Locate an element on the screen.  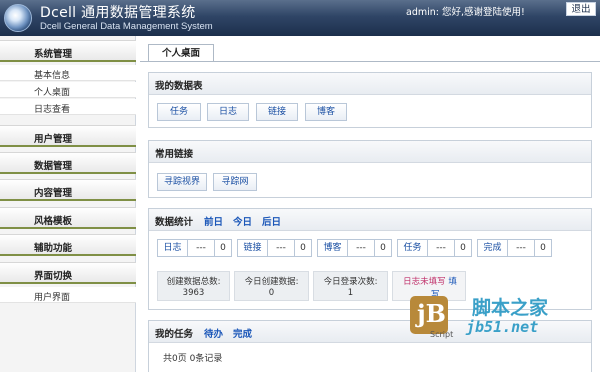
stat-box-done: 完成 --- 0 is located at coordinates (514, 248).